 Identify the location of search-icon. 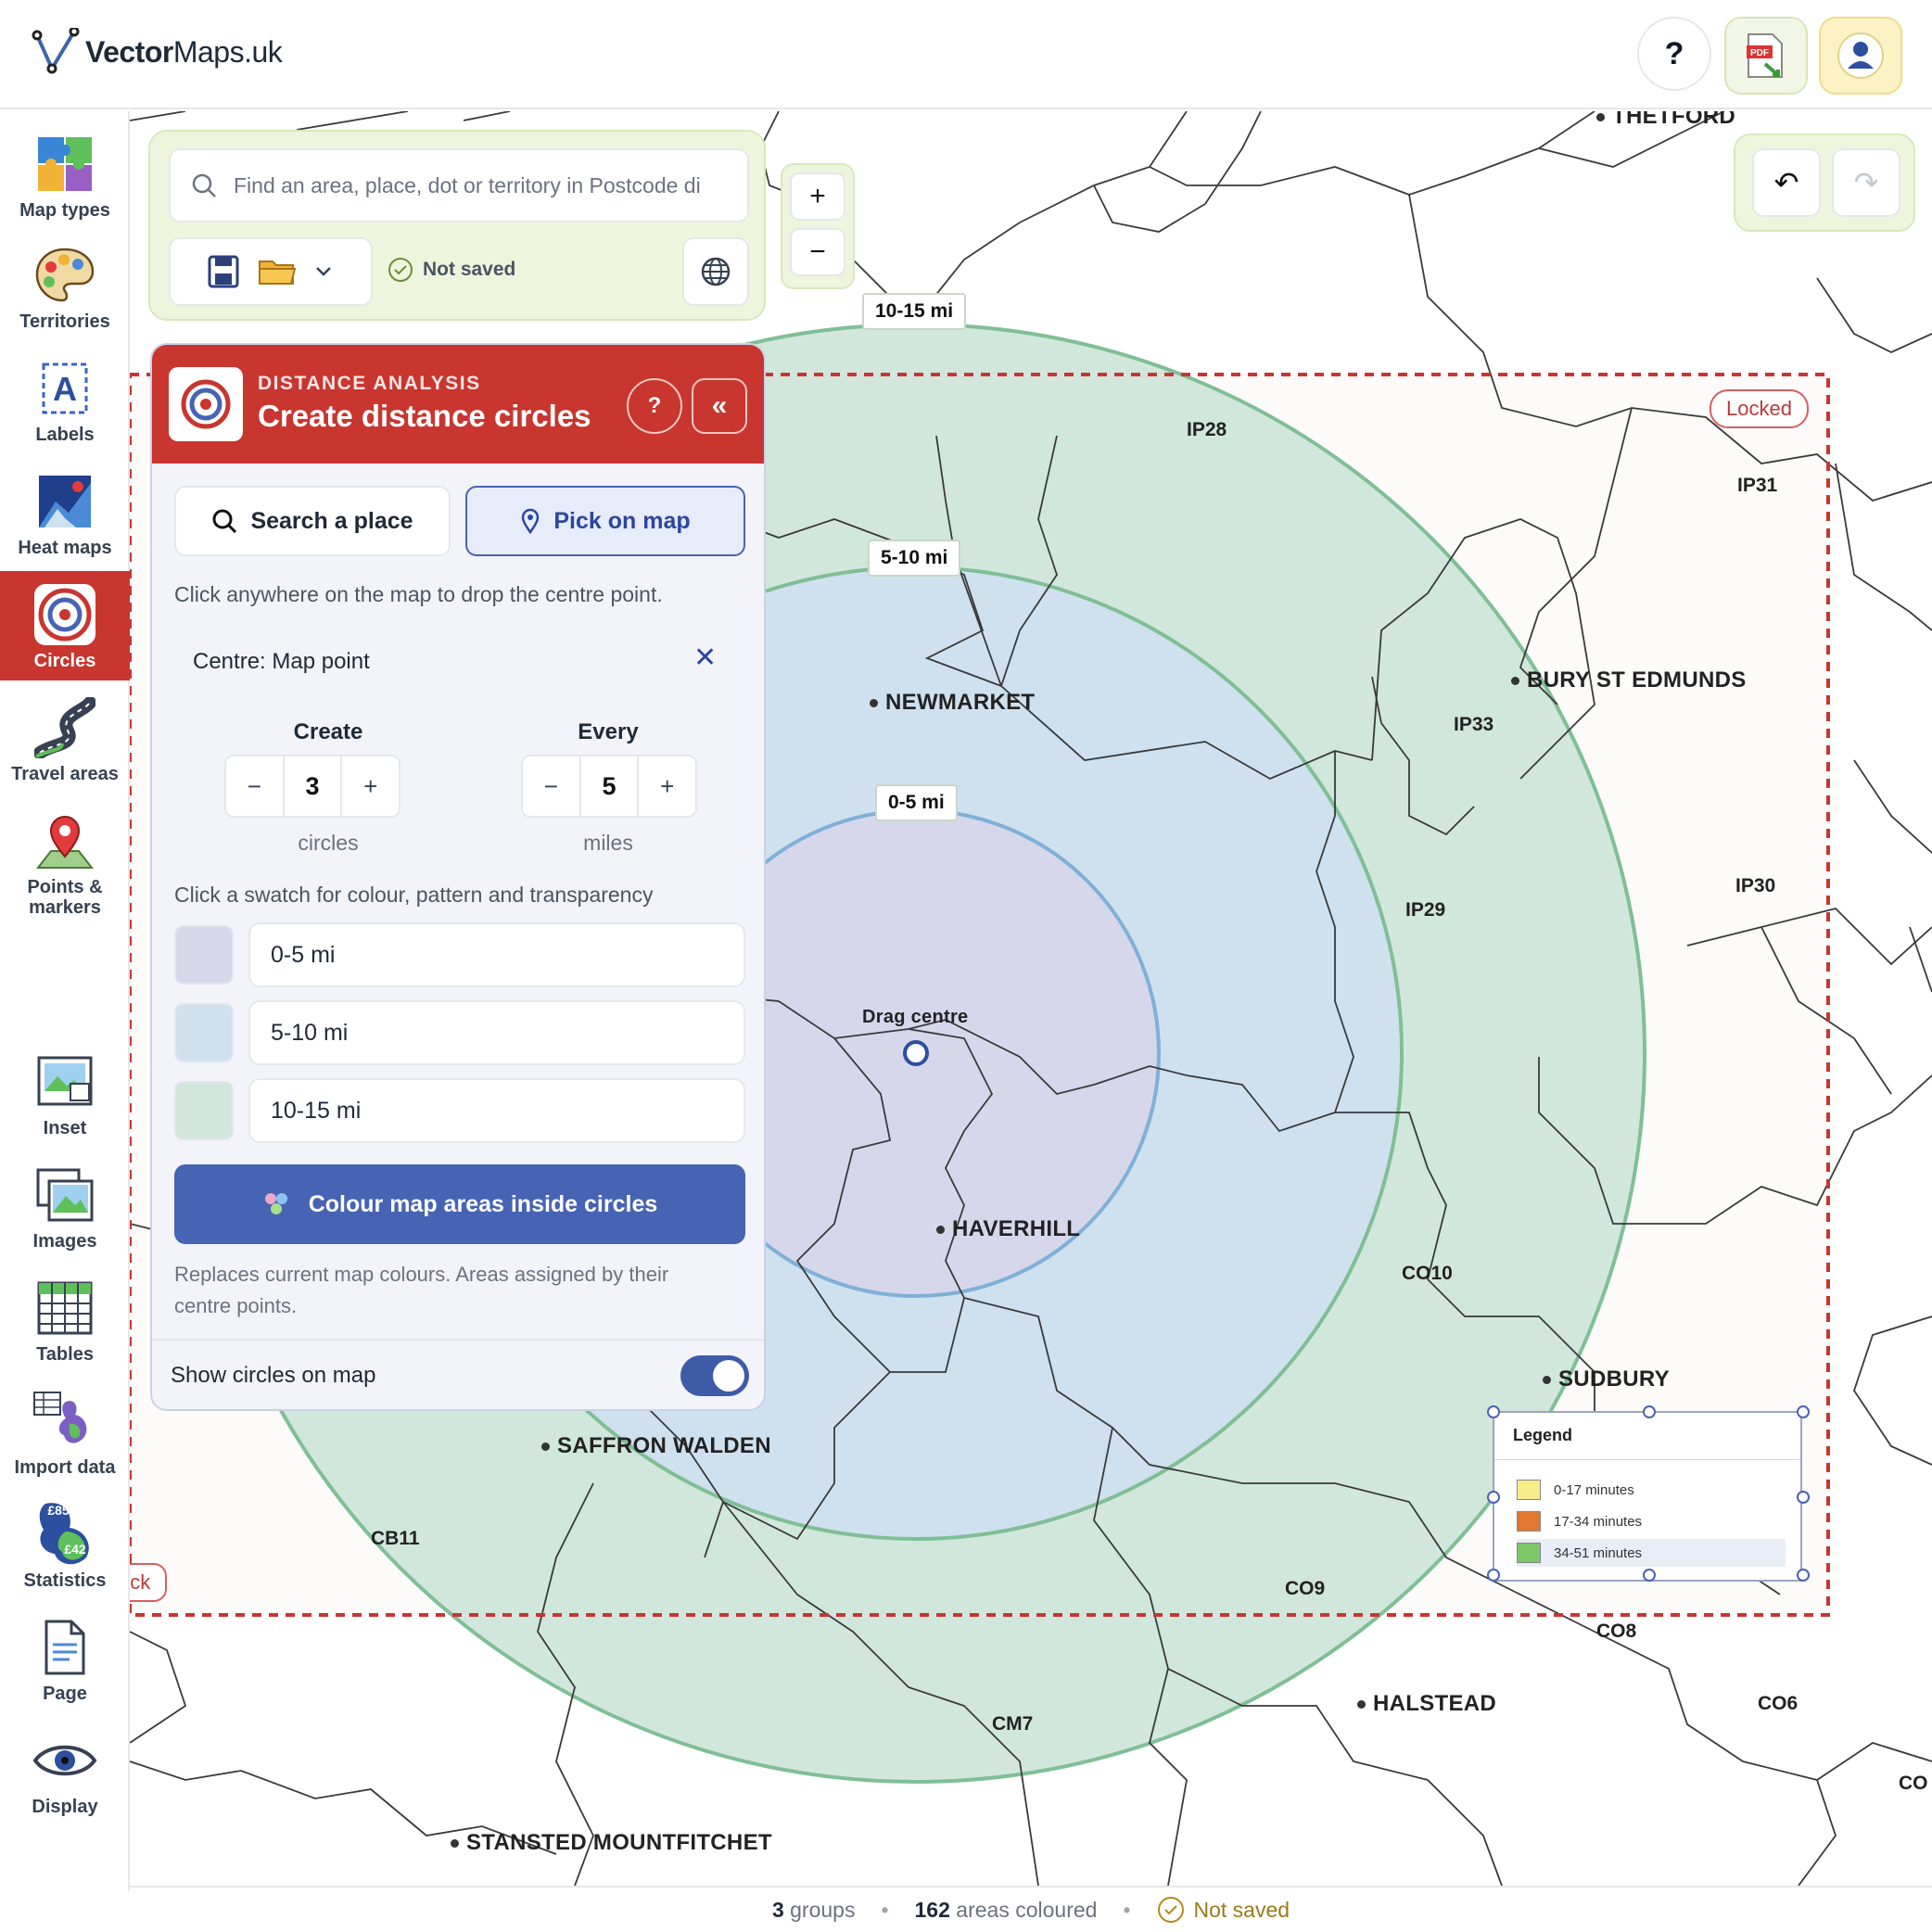
(204, 185).